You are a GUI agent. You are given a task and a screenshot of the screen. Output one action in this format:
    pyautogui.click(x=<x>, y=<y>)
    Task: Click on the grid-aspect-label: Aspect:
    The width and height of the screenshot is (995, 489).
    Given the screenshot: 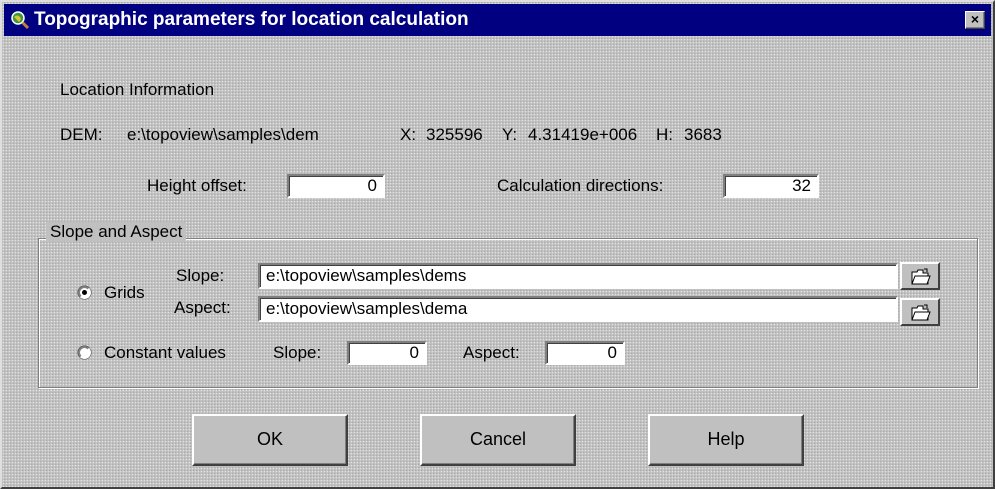 What is the action you would take?
    pyautogui.click(x=202, y=307)
    